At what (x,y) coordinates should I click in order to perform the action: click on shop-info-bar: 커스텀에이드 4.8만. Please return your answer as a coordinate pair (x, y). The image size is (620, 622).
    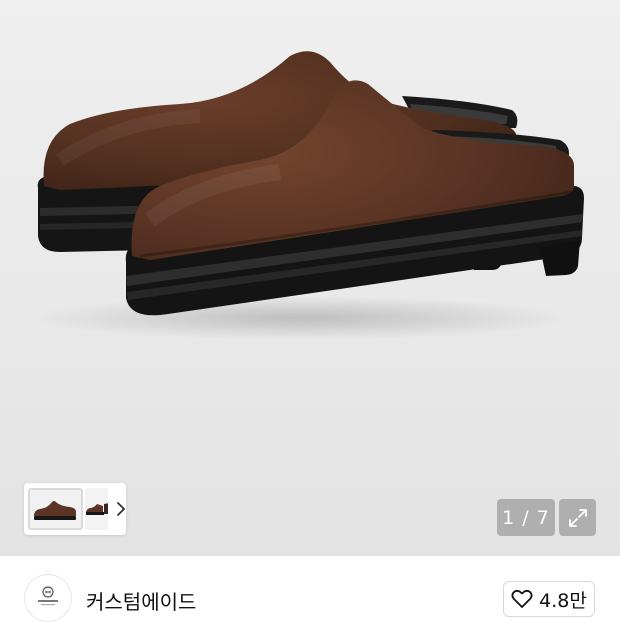
    Looking at the image, I should click on (310, 589).